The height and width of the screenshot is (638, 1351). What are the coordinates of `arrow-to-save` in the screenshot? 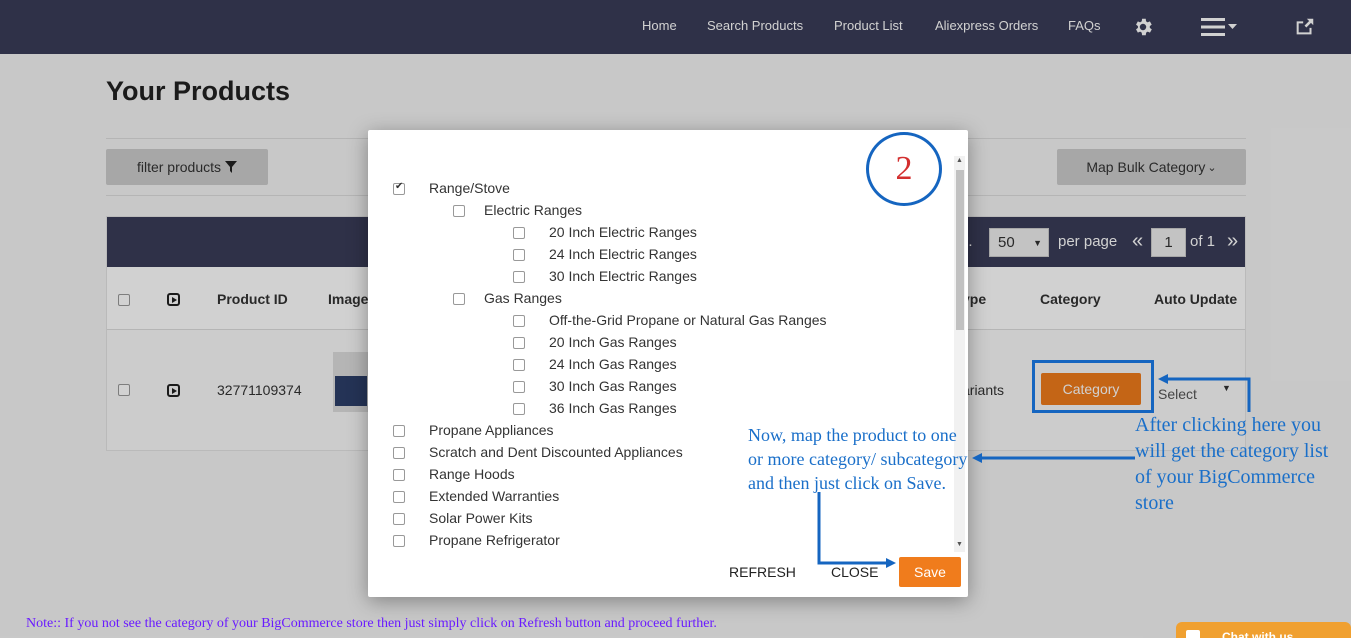 It's located at (856, 530).